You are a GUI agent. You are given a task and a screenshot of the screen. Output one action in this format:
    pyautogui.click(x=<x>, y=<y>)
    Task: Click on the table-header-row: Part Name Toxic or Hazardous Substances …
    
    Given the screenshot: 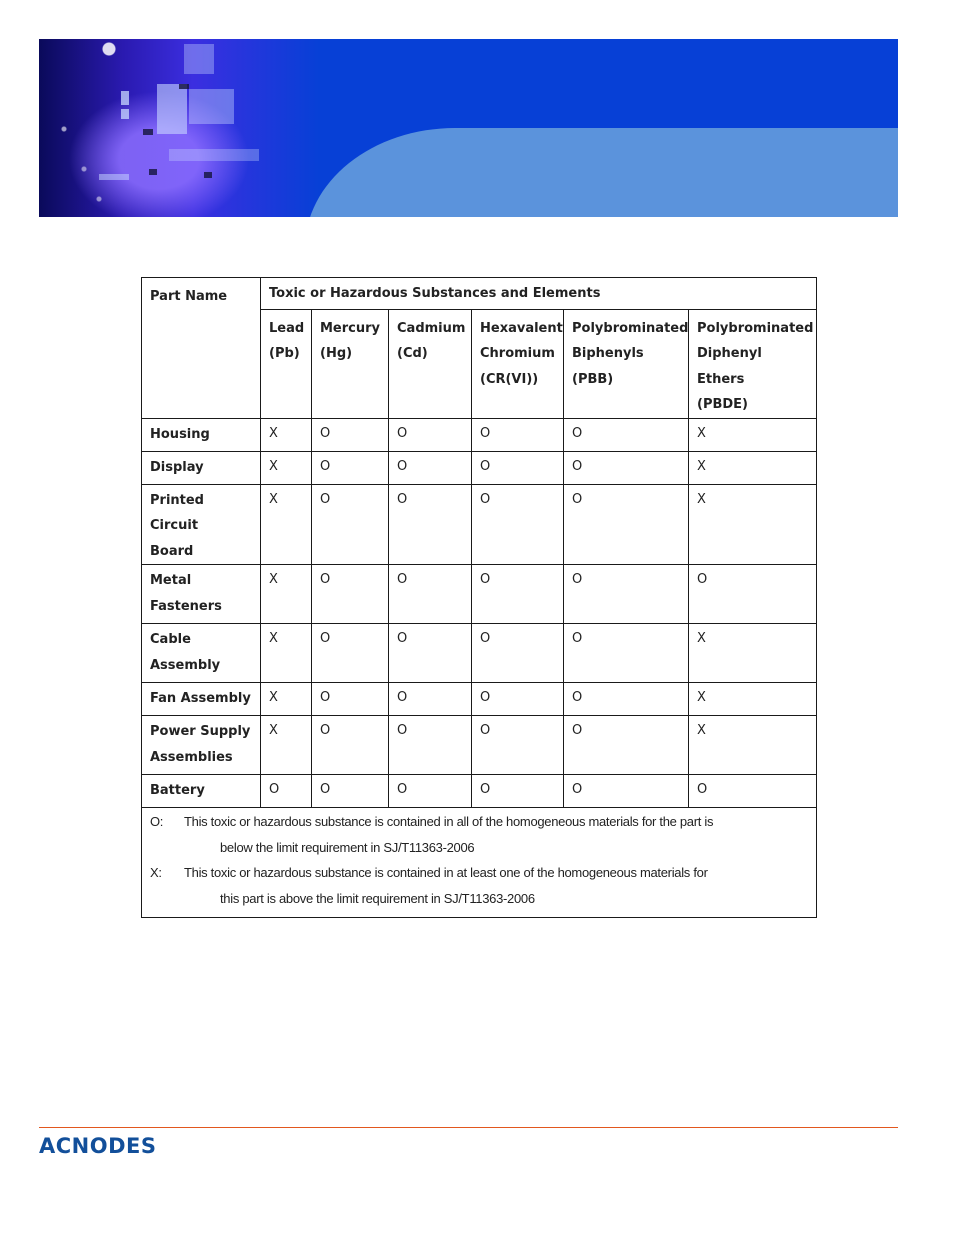 What is the action you would take?
    pyautogui.click(x=479, y=348)
    